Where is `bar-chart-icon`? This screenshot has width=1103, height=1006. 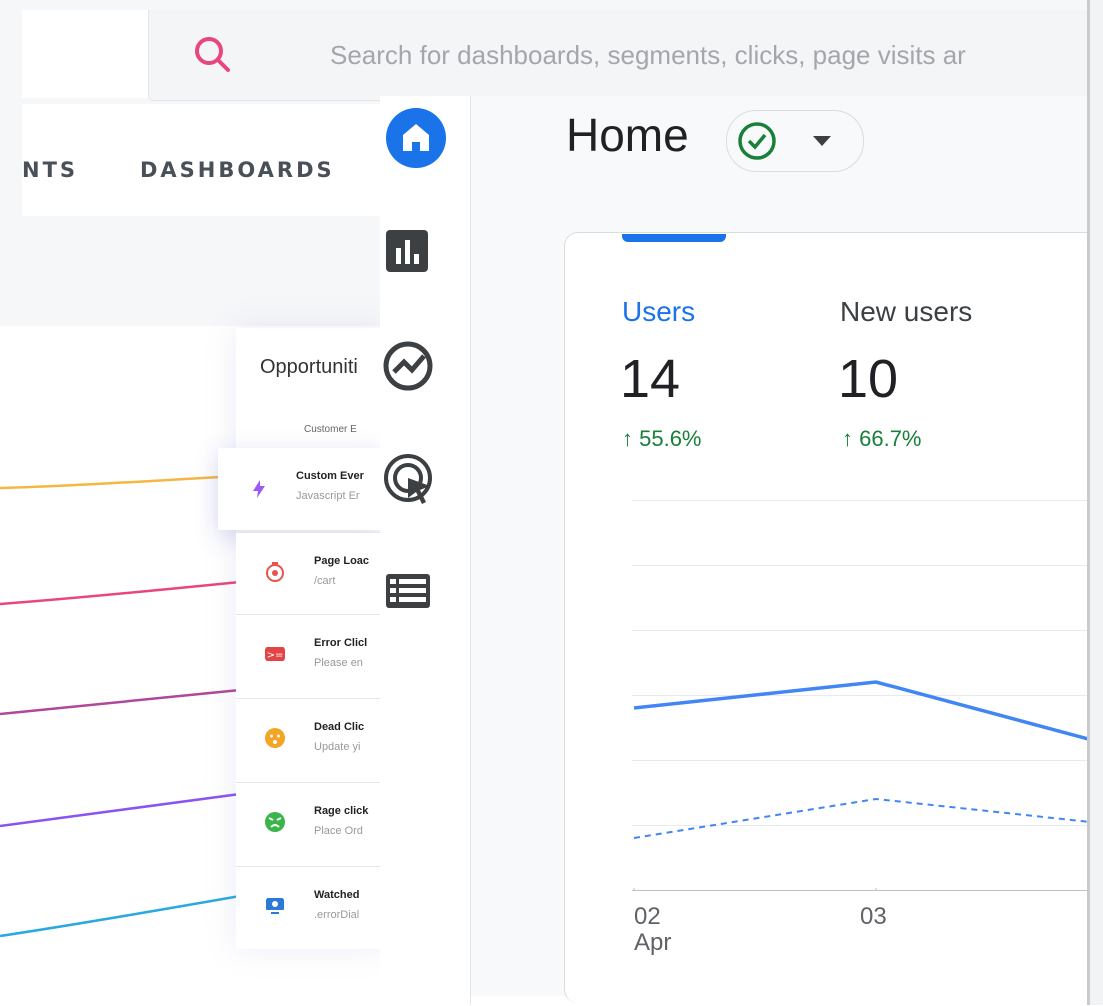 bar-chart-icon is located at coordinates (414, 254).